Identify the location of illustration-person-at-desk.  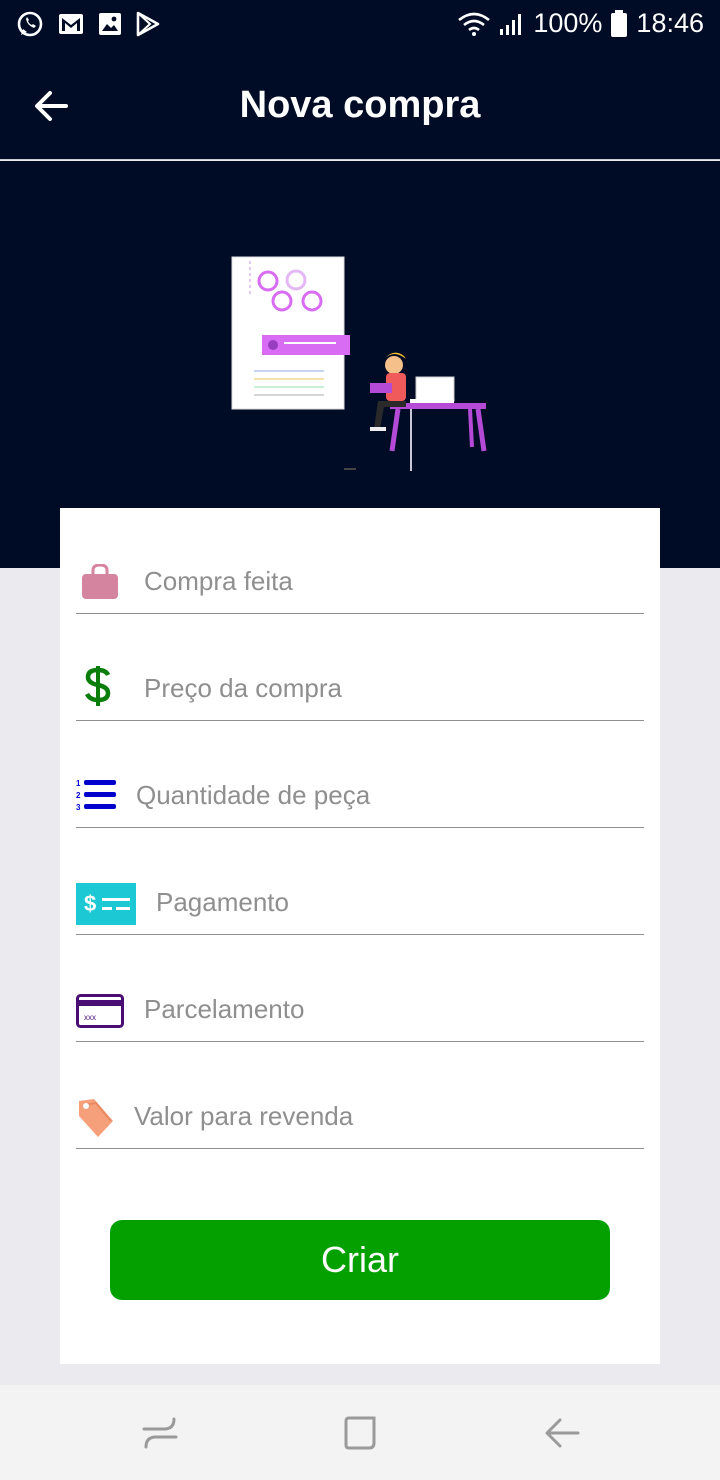
(359, 363).